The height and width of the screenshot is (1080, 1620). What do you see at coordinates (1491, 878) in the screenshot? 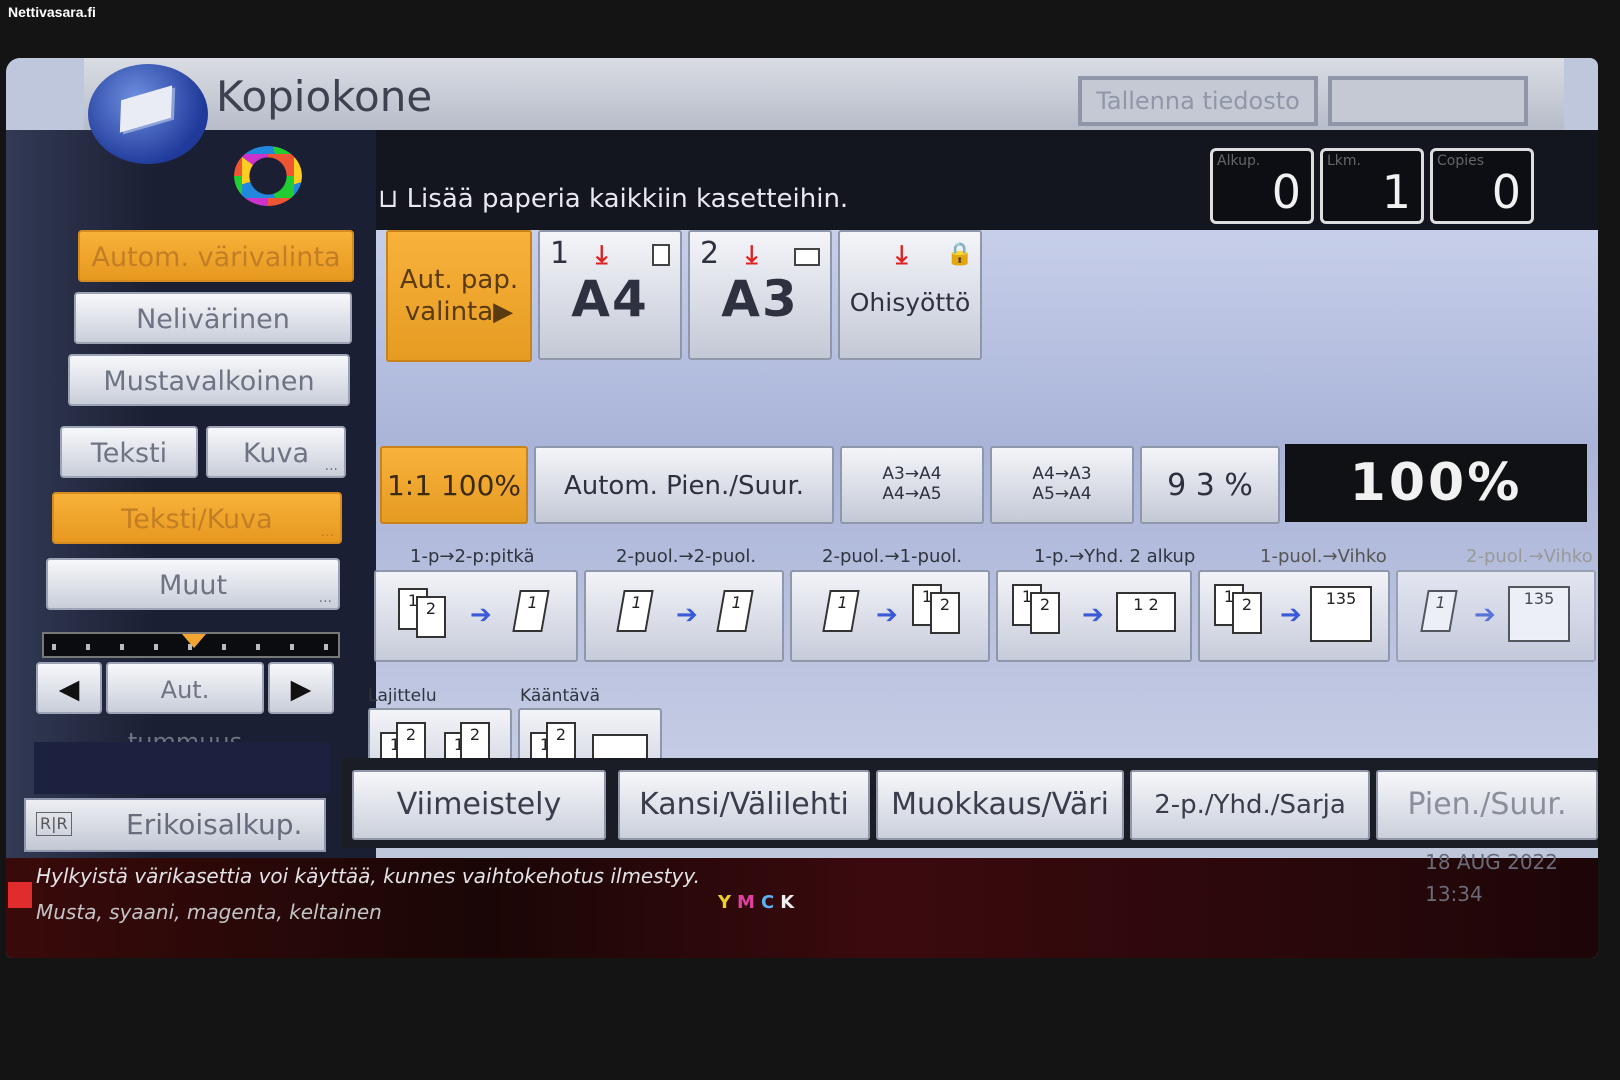
I see `date-time: 18 AUG 2022 13:34` at bounding box center [1491, 878].